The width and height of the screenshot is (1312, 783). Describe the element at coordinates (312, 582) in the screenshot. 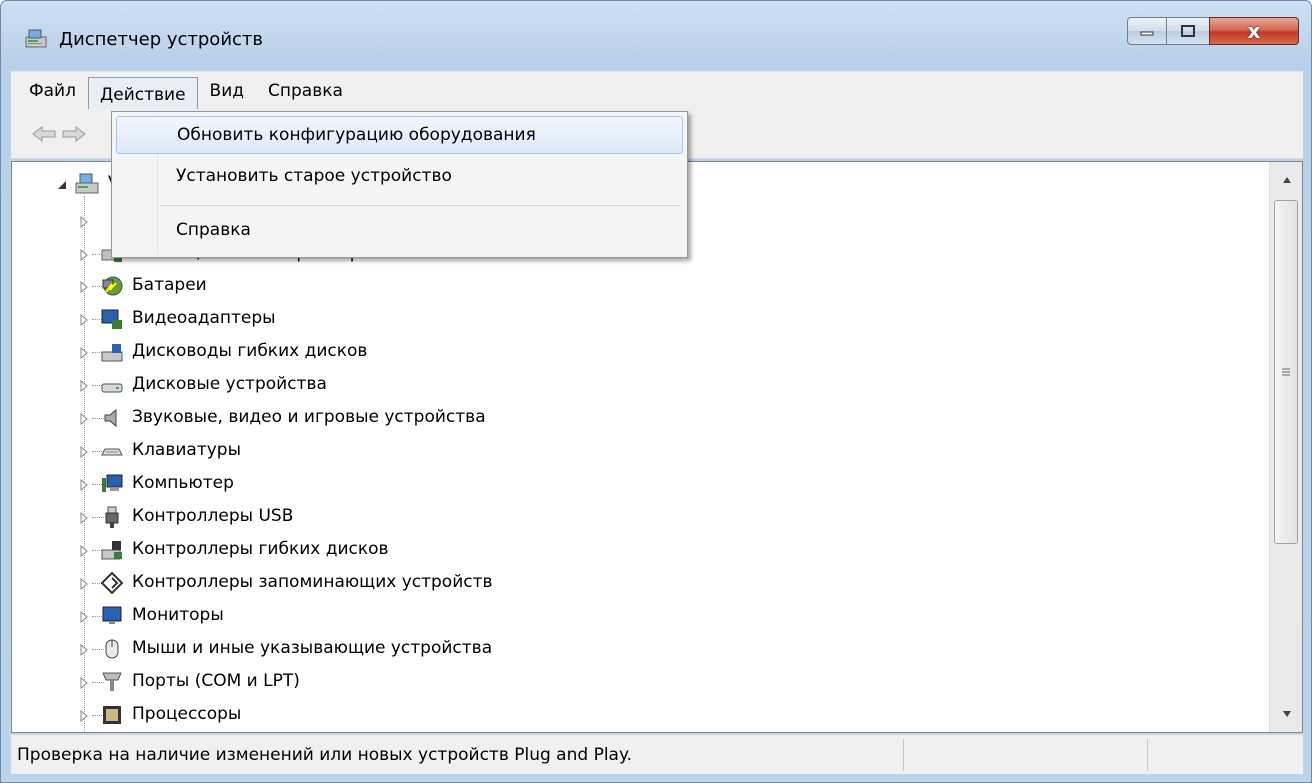

I see `tree-item-label: Контроллеры запоминающих устройств` at that location.